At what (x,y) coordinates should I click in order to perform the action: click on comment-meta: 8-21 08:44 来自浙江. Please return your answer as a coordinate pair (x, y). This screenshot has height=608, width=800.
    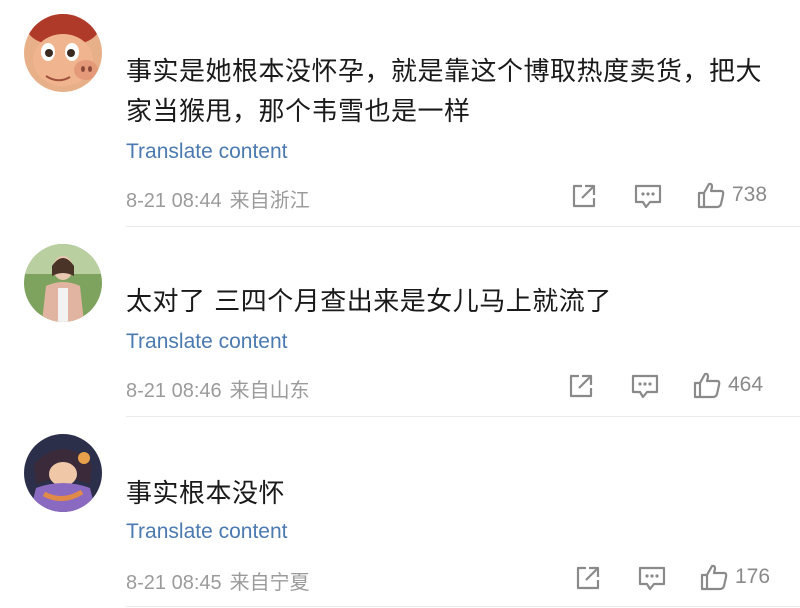
    Looking at the image, I should click on (218, 198).